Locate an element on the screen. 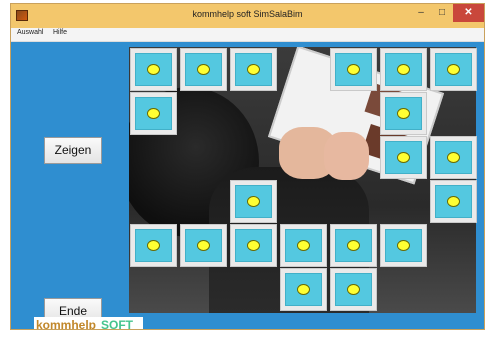 The width and height of the screenshot is (488, 338). show-button: Zeigen is located at coordinates (73, 150).